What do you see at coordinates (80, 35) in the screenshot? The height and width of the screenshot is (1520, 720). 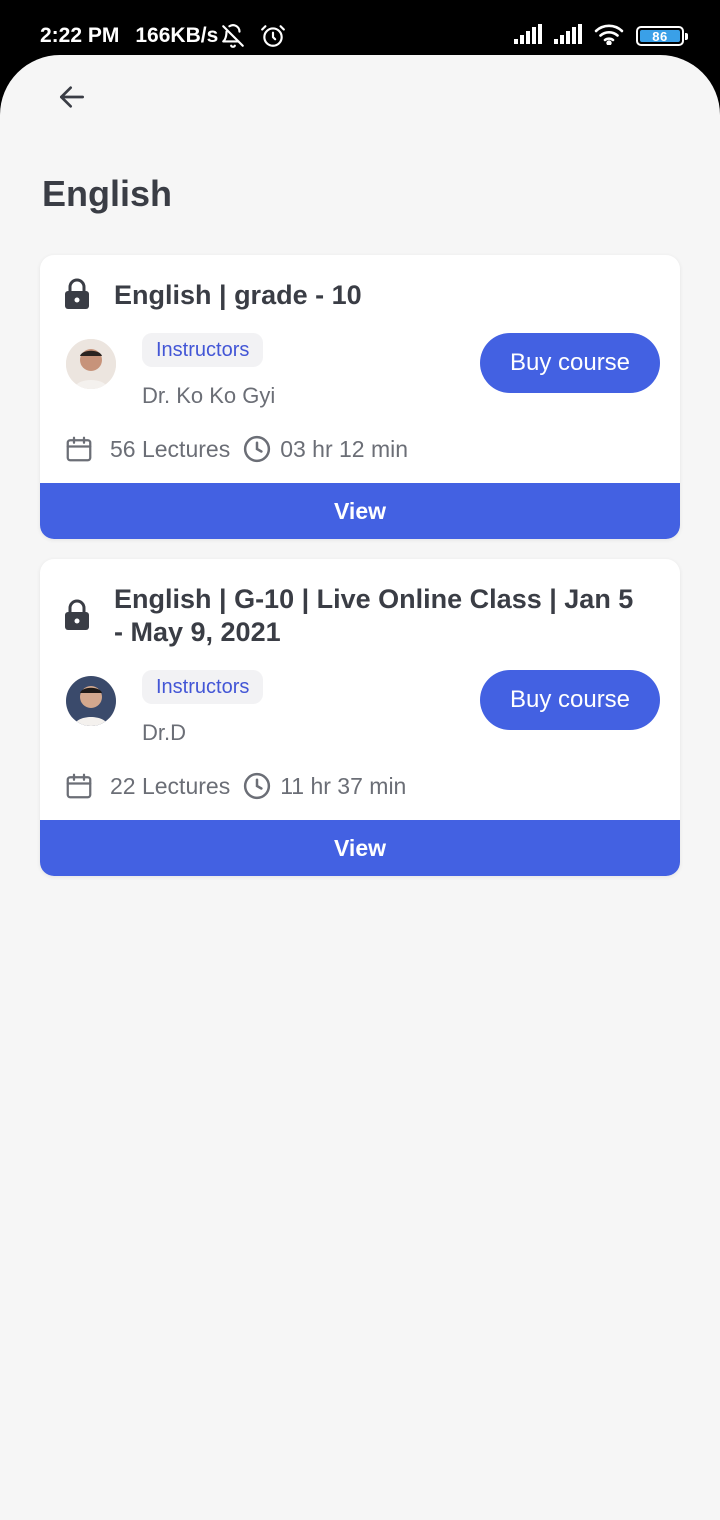 I see `status-time: 2:22 PM` at bounding box center [80, 35].